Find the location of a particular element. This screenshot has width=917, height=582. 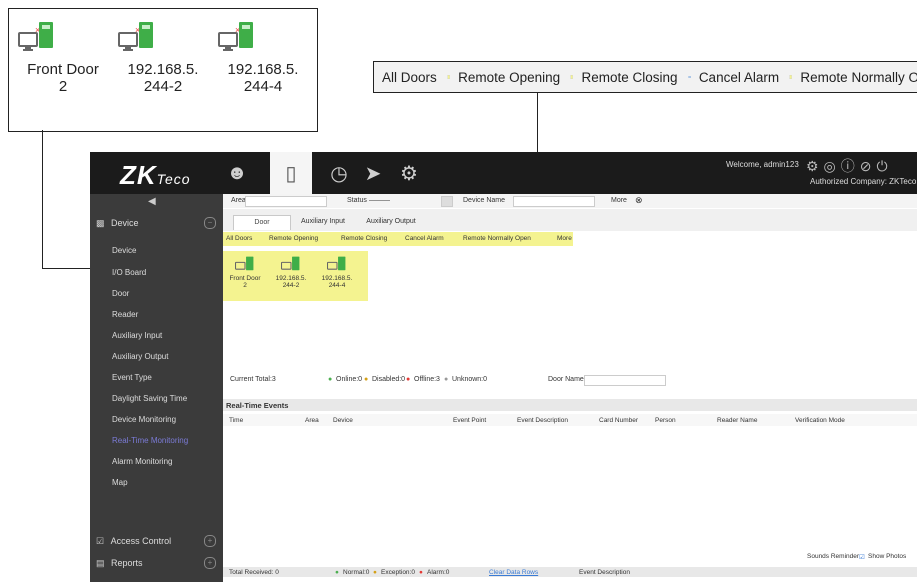

door-label: 192.168.5. 244-2 is located at coordinates (163, 78).